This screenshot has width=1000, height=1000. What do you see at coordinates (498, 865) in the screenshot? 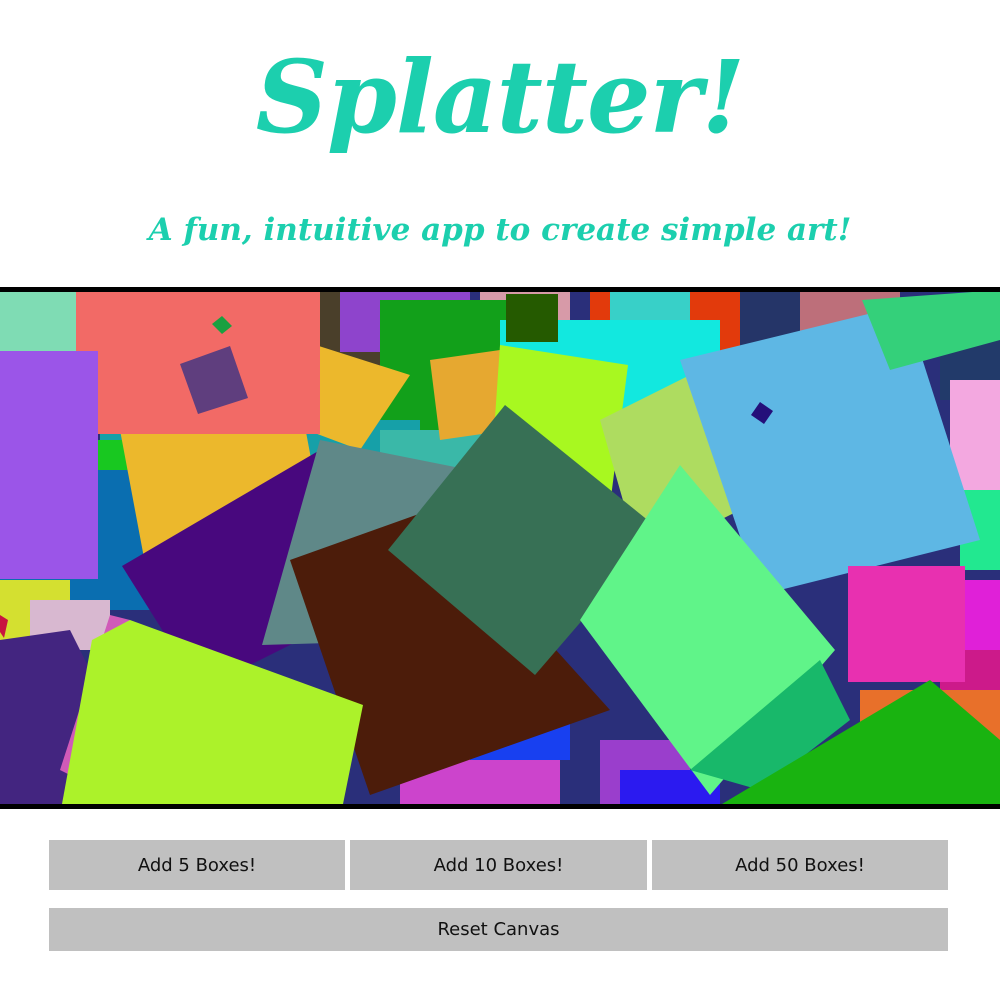
I see `add-10-boxes-button: Add 10 Boxes!` at bounding box center [498, 865].